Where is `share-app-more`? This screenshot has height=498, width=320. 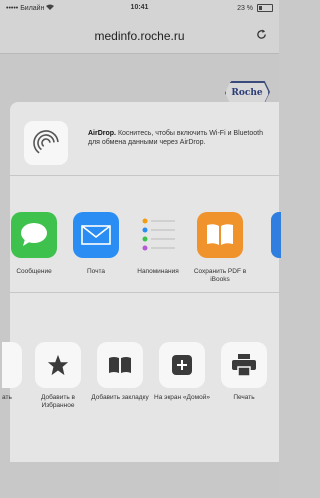
share-app-more is located at coordinates (276, 235).